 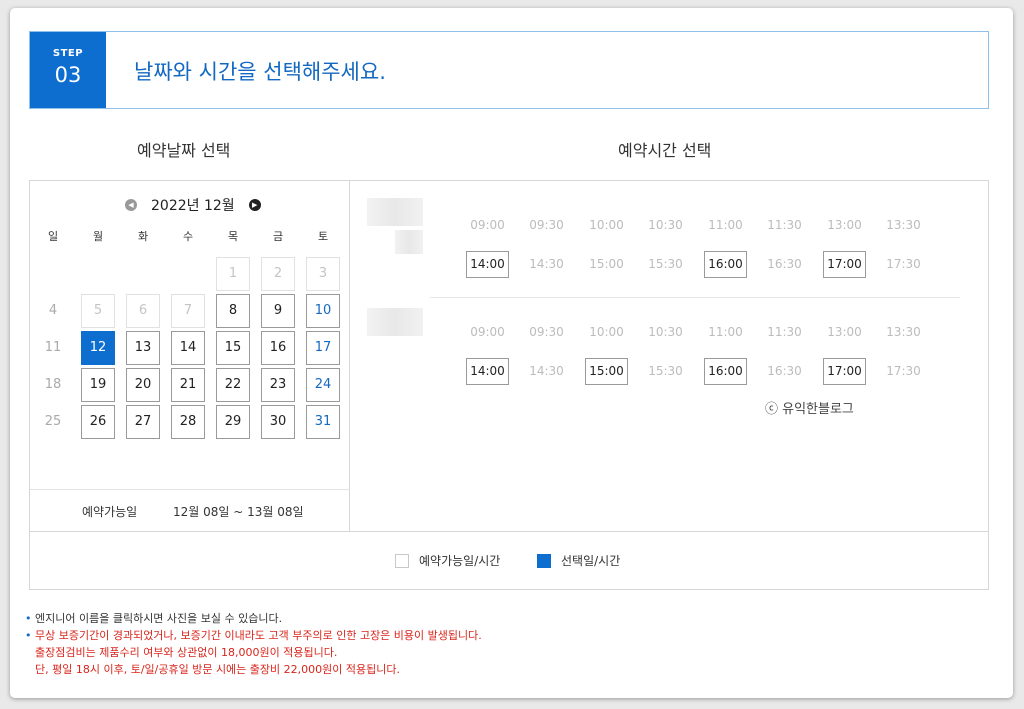 I want to click on calendar-day: 21, so click(x=188, y=385).